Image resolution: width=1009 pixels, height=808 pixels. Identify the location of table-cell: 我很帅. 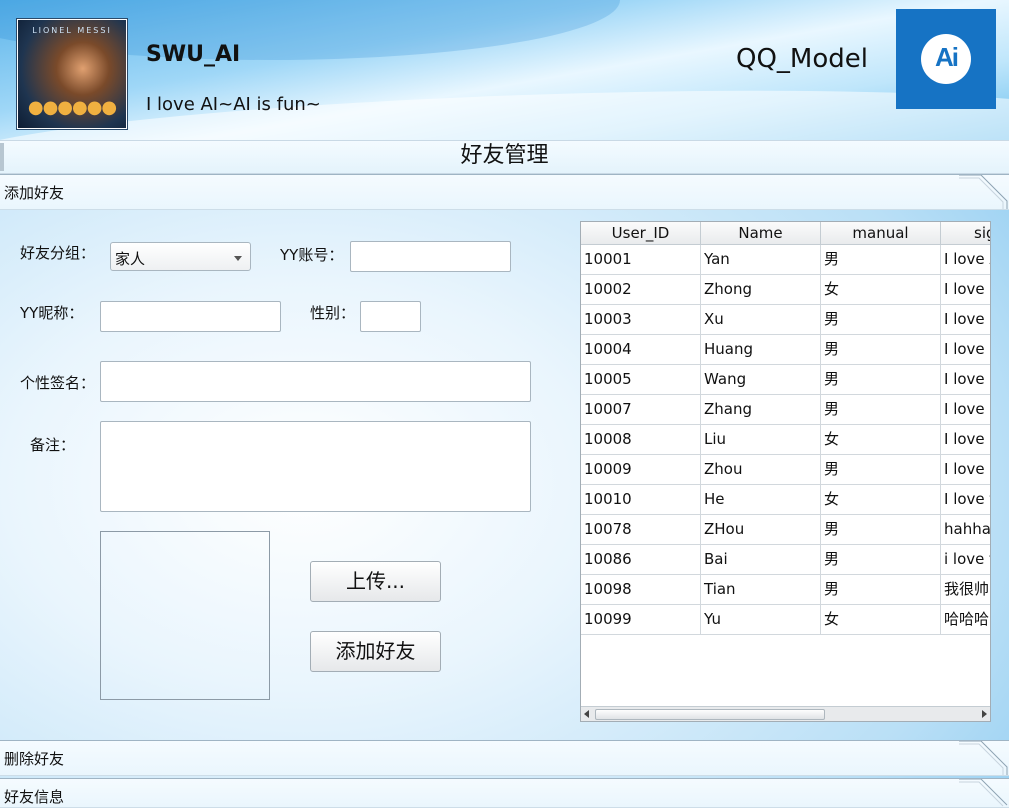
(965, 590).